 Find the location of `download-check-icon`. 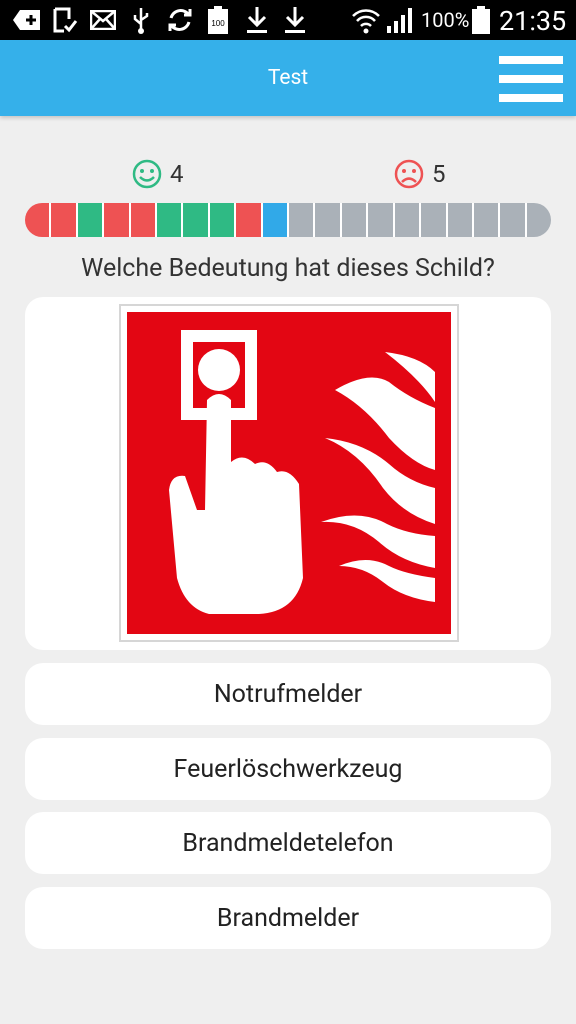

download-check-icon is located at coordinates (65, 20).